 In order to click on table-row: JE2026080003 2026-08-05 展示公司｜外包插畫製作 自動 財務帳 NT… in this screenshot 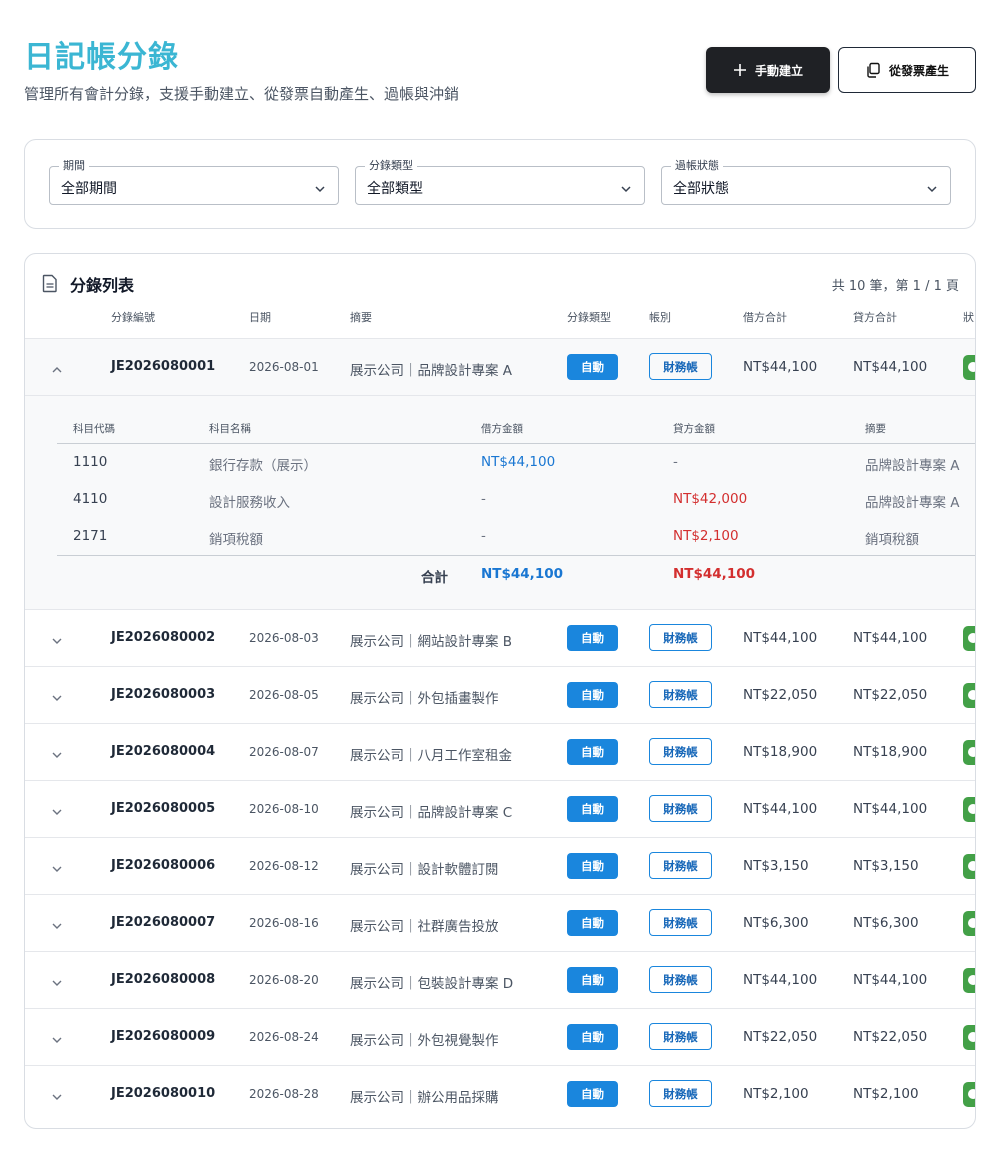, I will do `click(500, 694)`.